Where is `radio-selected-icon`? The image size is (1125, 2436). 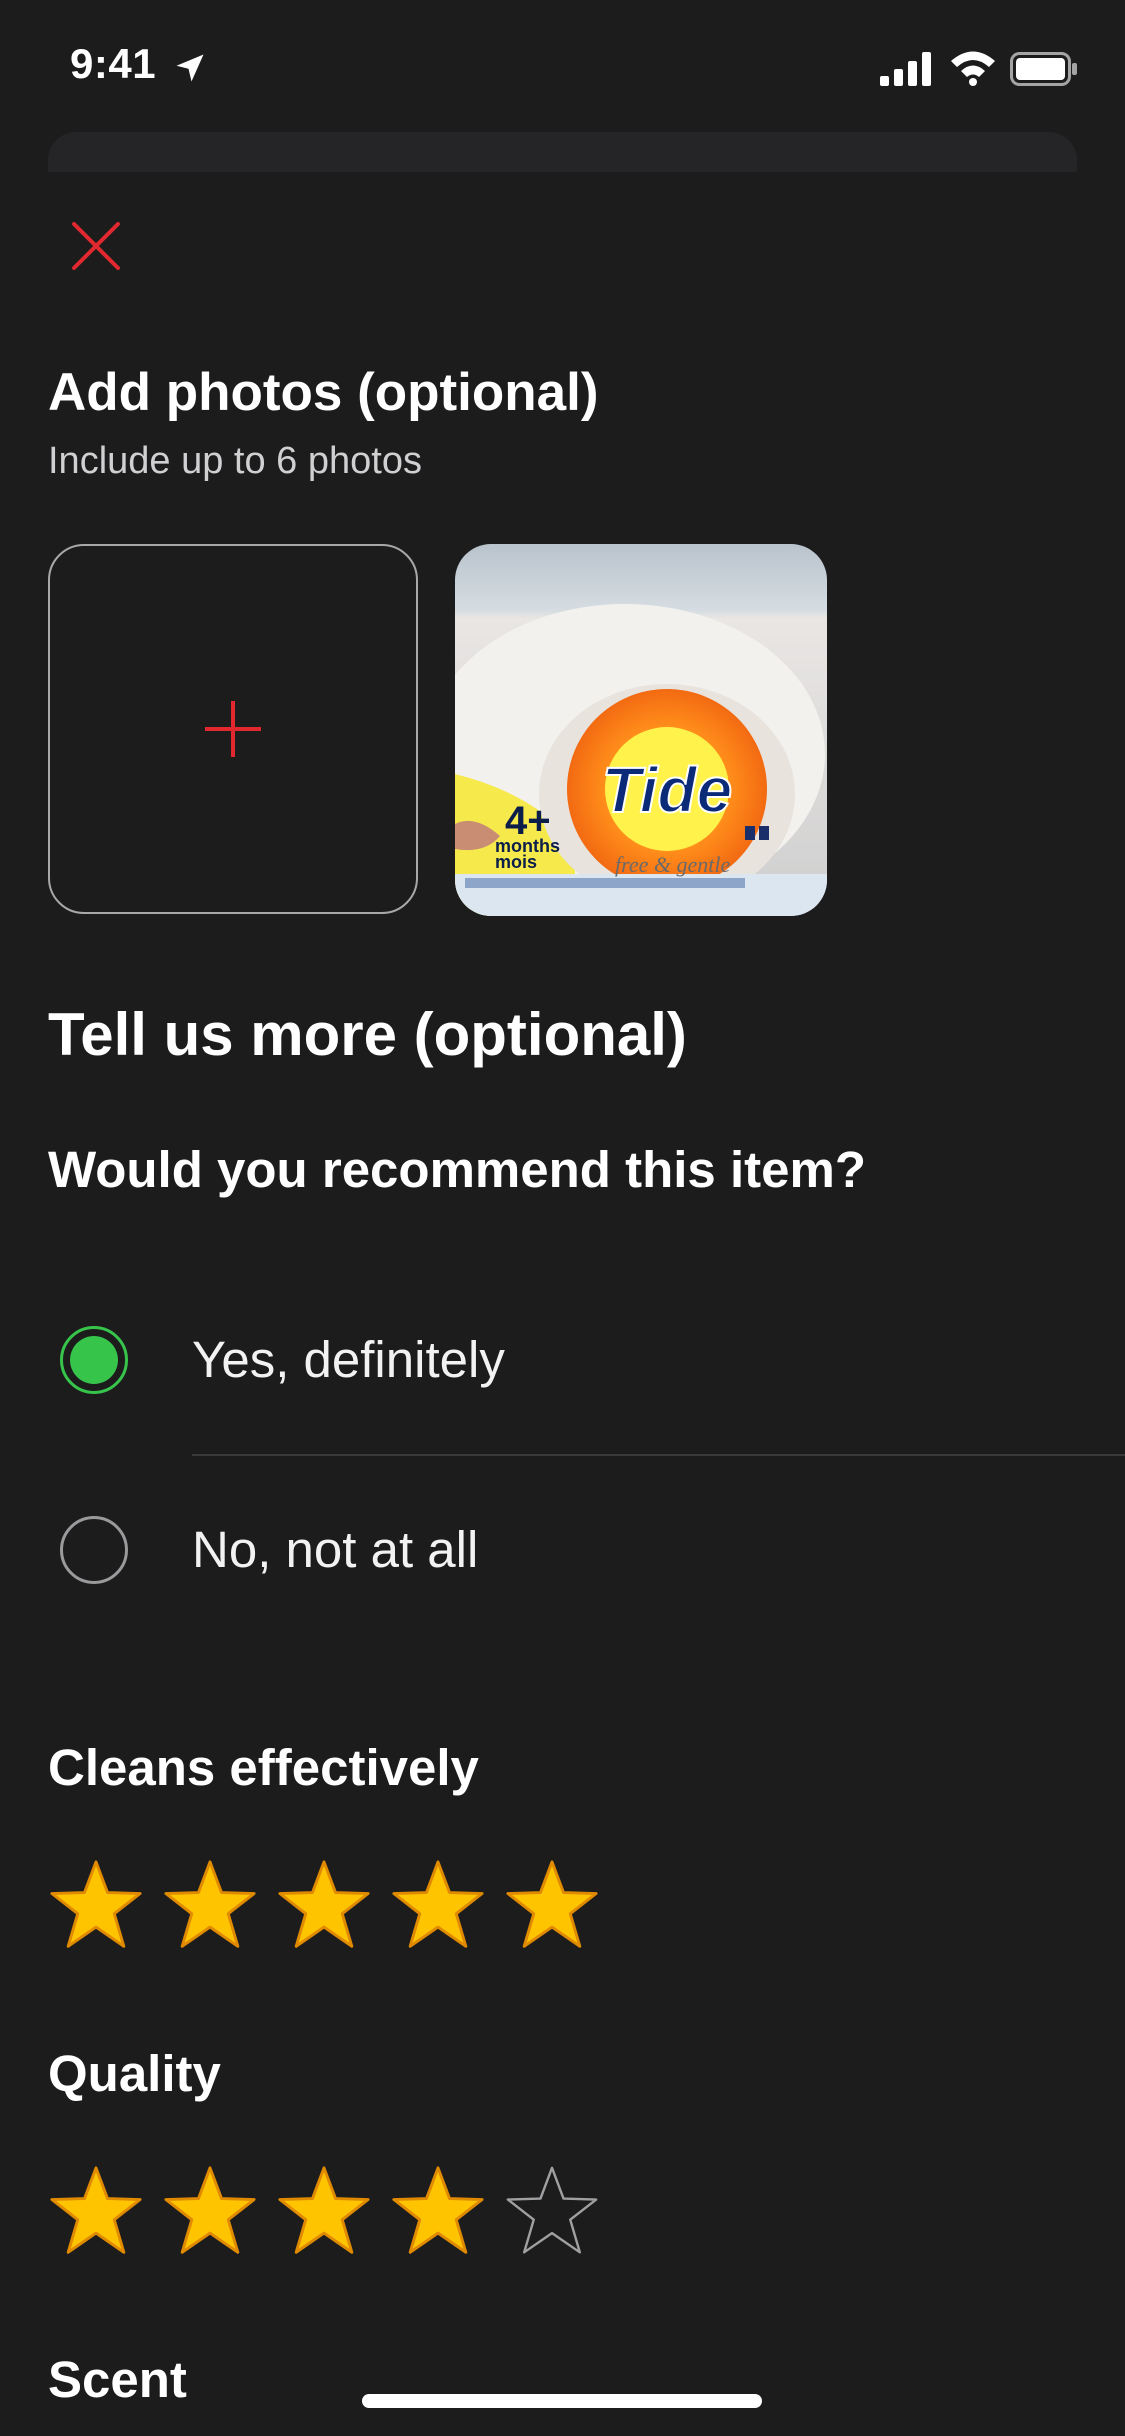
radio-selected-icon is located at coordinates (94, 1360).